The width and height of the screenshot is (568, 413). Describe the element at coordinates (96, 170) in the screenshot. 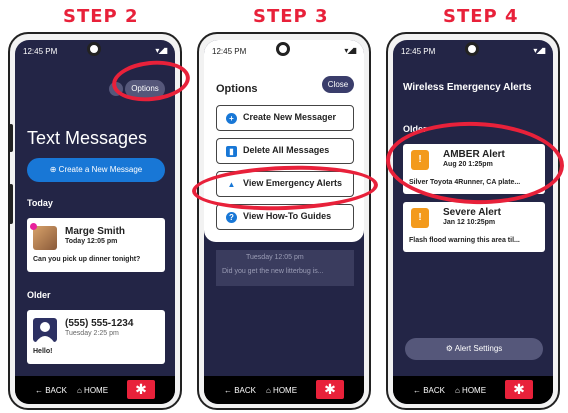

I see `create-message-button: ⊕ Create a New Message` at that location.